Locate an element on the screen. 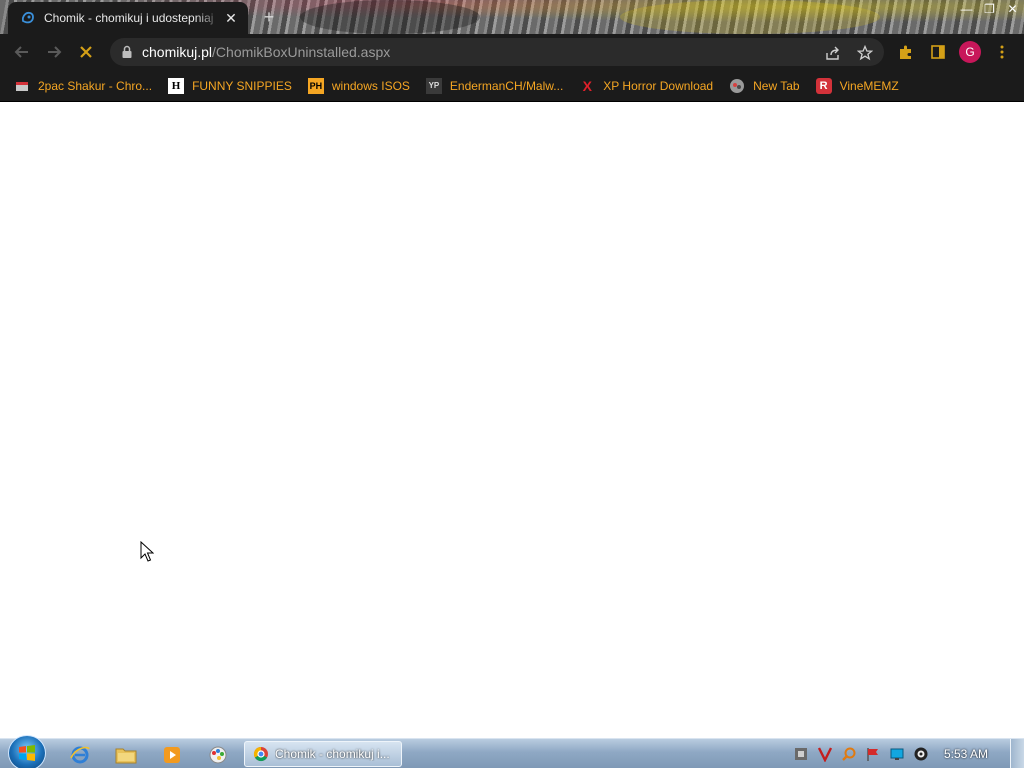 The width and height of the screenshot is (1024, 768). tray-v-icon is located at coordinates (825, 754).